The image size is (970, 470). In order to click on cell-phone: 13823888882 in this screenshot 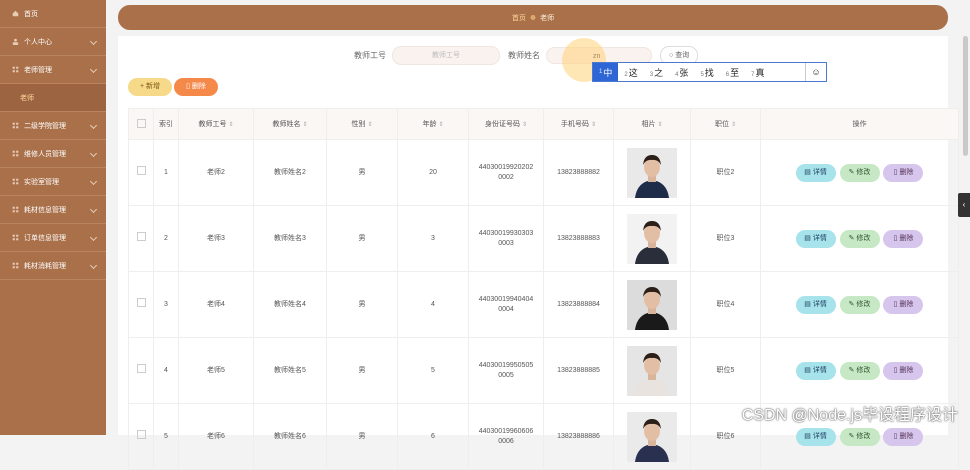, I will do `click(578, 172)`.